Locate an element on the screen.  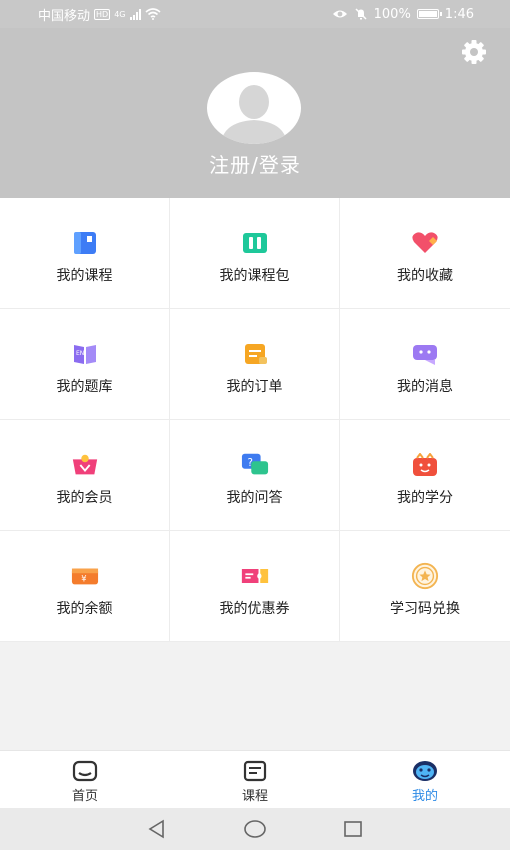
mute-bell-icon is located at coordinates (361, 14).